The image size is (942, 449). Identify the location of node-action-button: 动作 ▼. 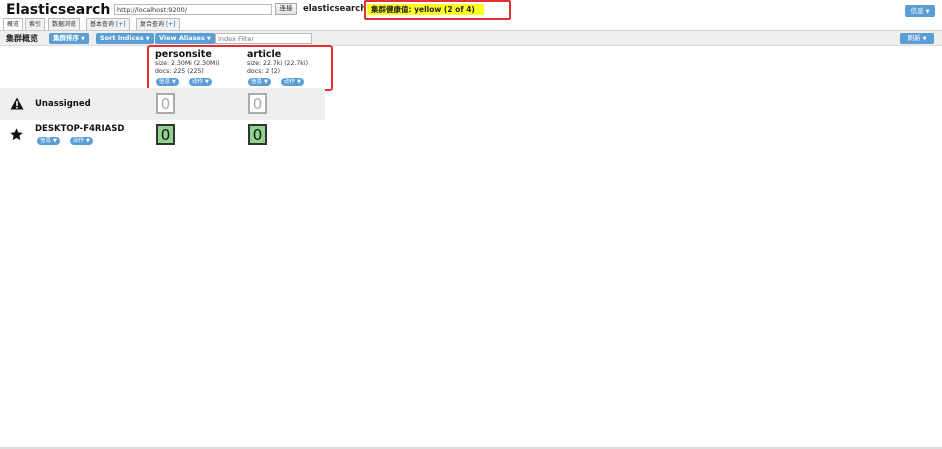
(81, 141).